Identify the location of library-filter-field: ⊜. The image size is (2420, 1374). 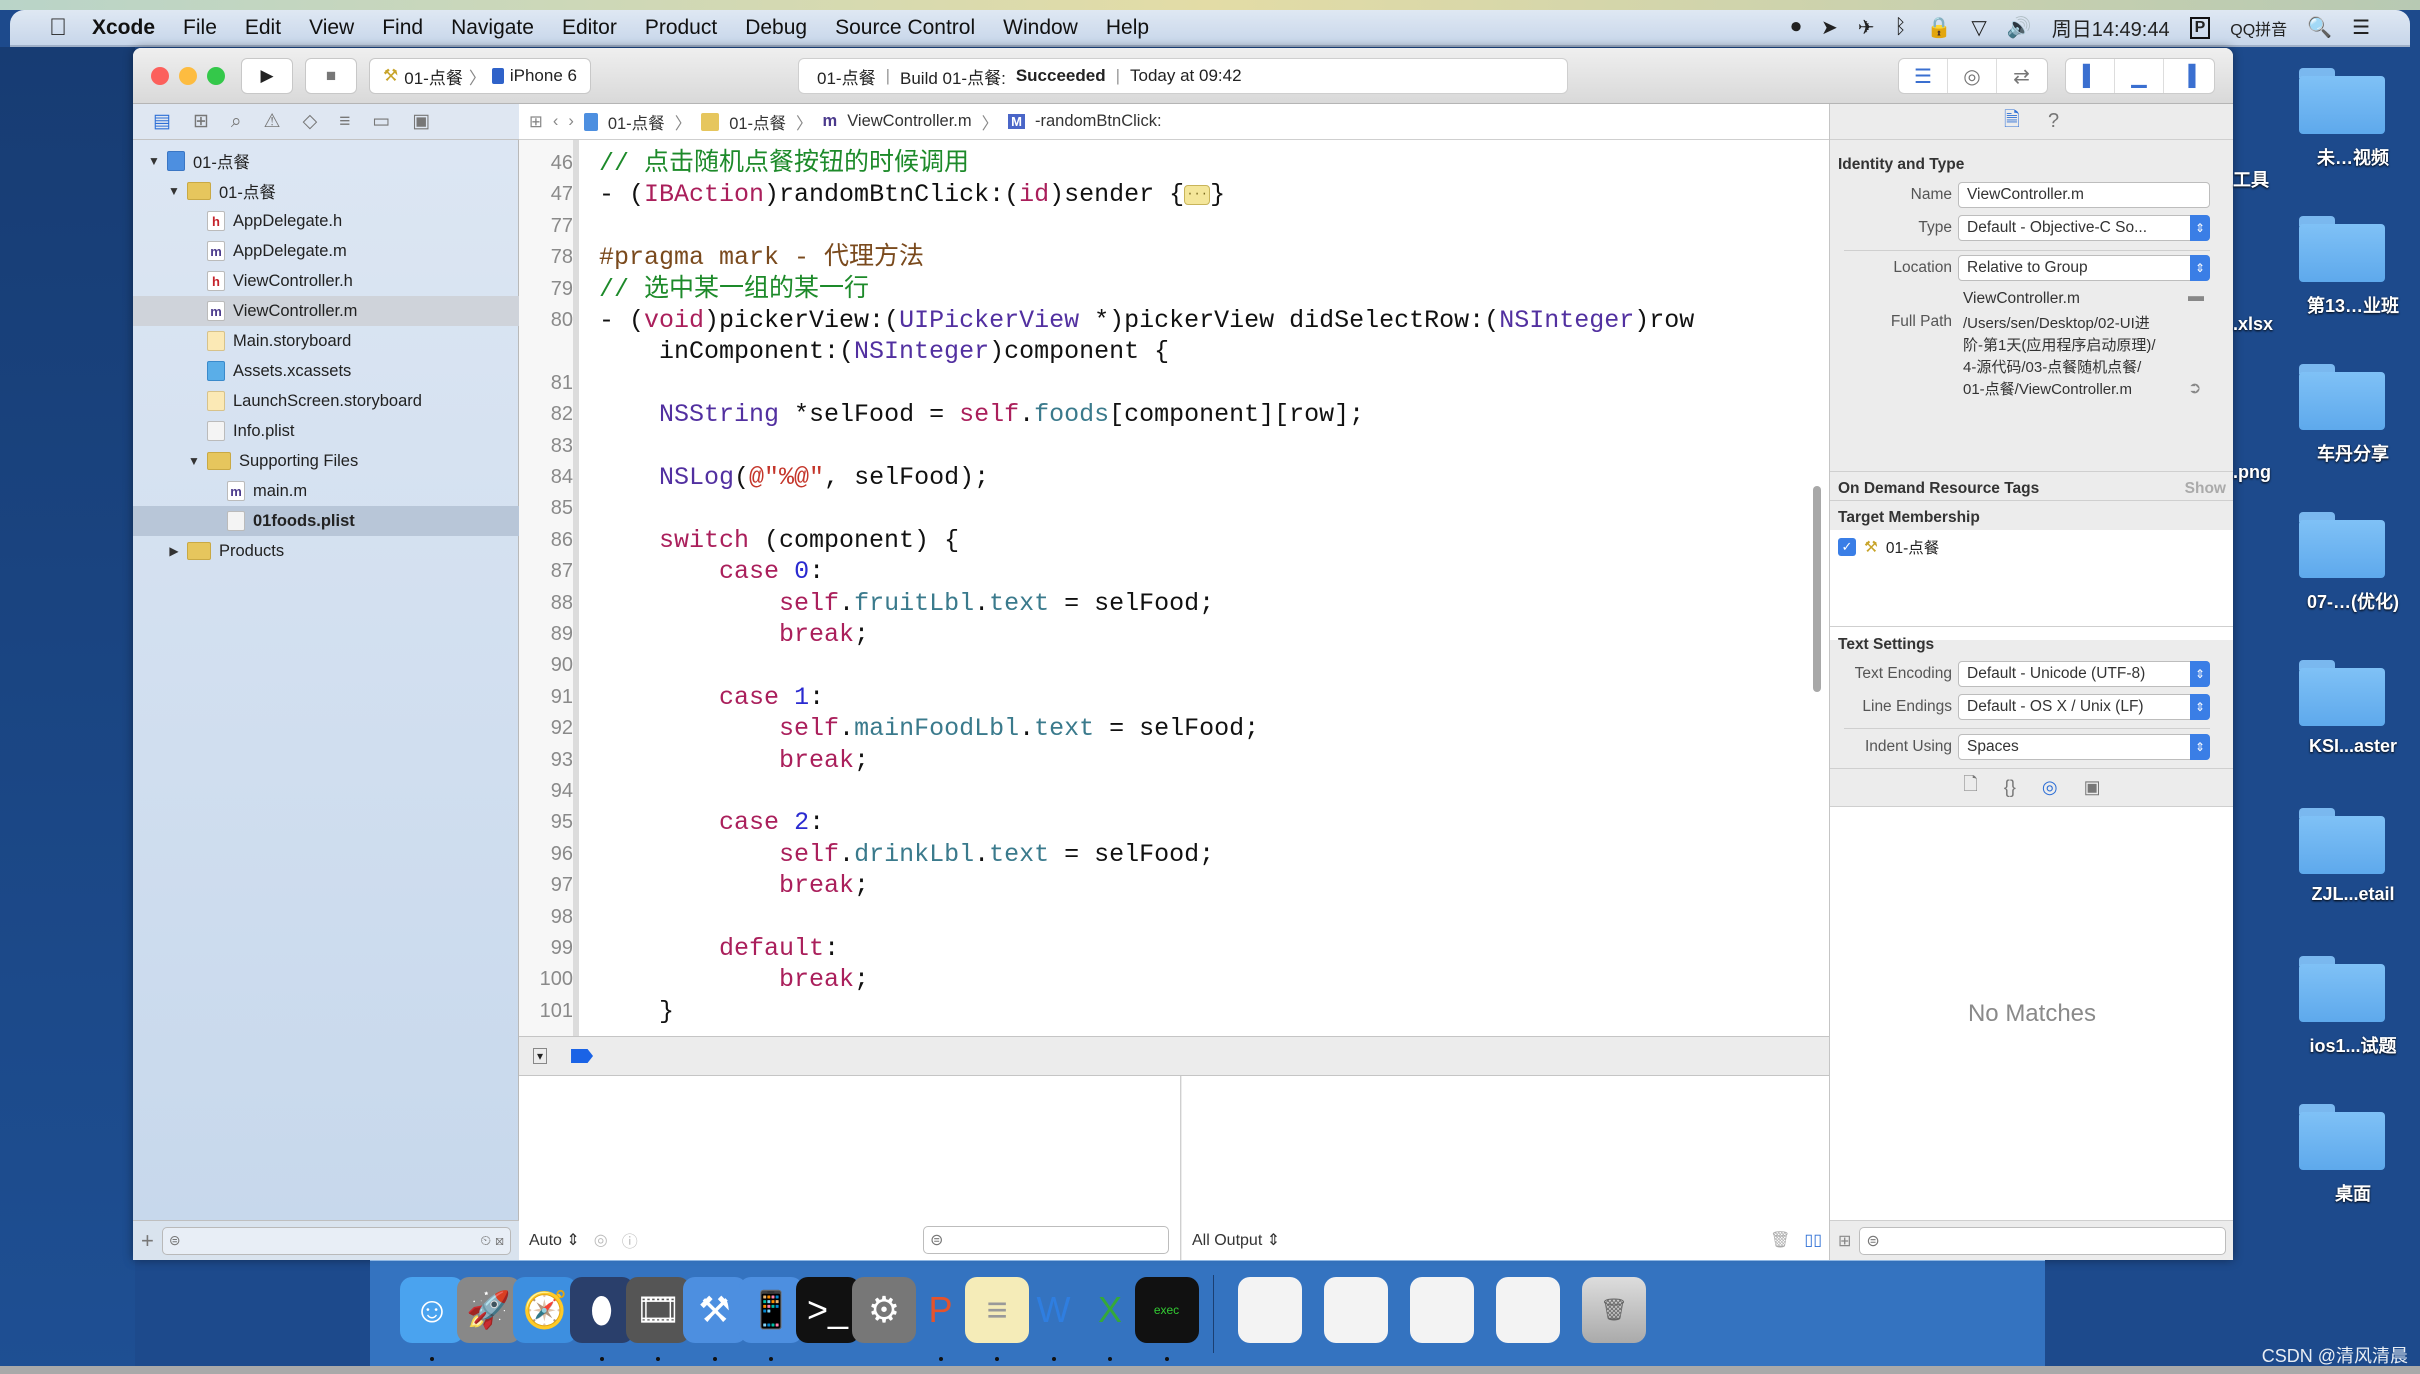
(2042, 1240).